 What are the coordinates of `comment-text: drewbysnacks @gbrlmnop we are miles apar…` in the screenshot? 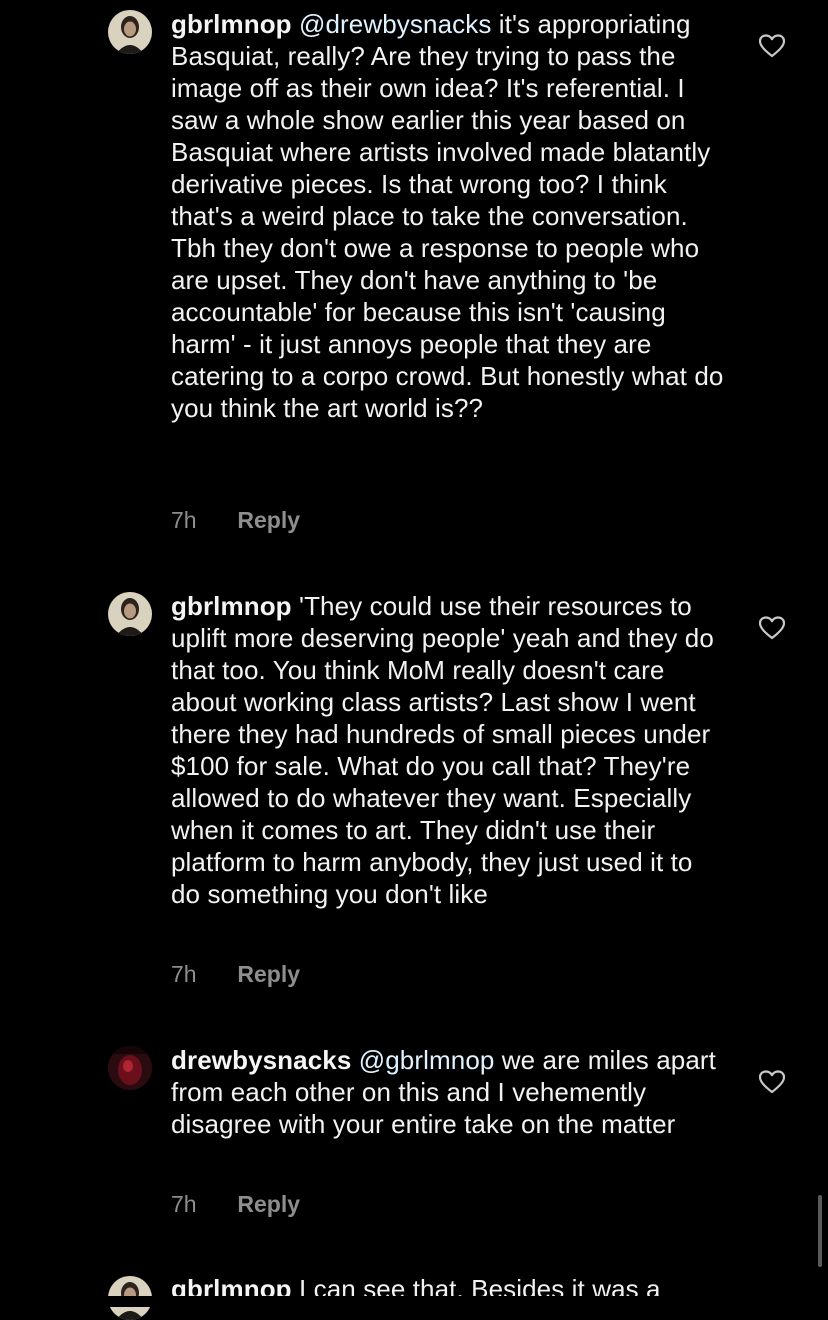 It's located at (448, 1092).